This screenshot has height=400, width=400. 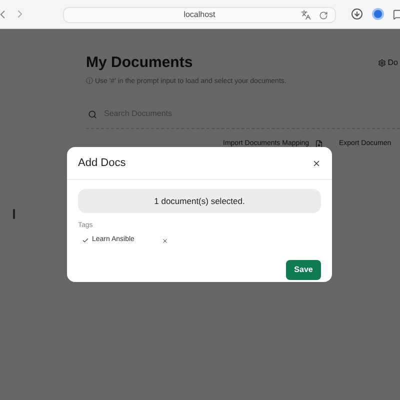 What do you see at coordinates (382, 63) in the screenshot?
I see `gear-icon` at bounding box center [382, 63].